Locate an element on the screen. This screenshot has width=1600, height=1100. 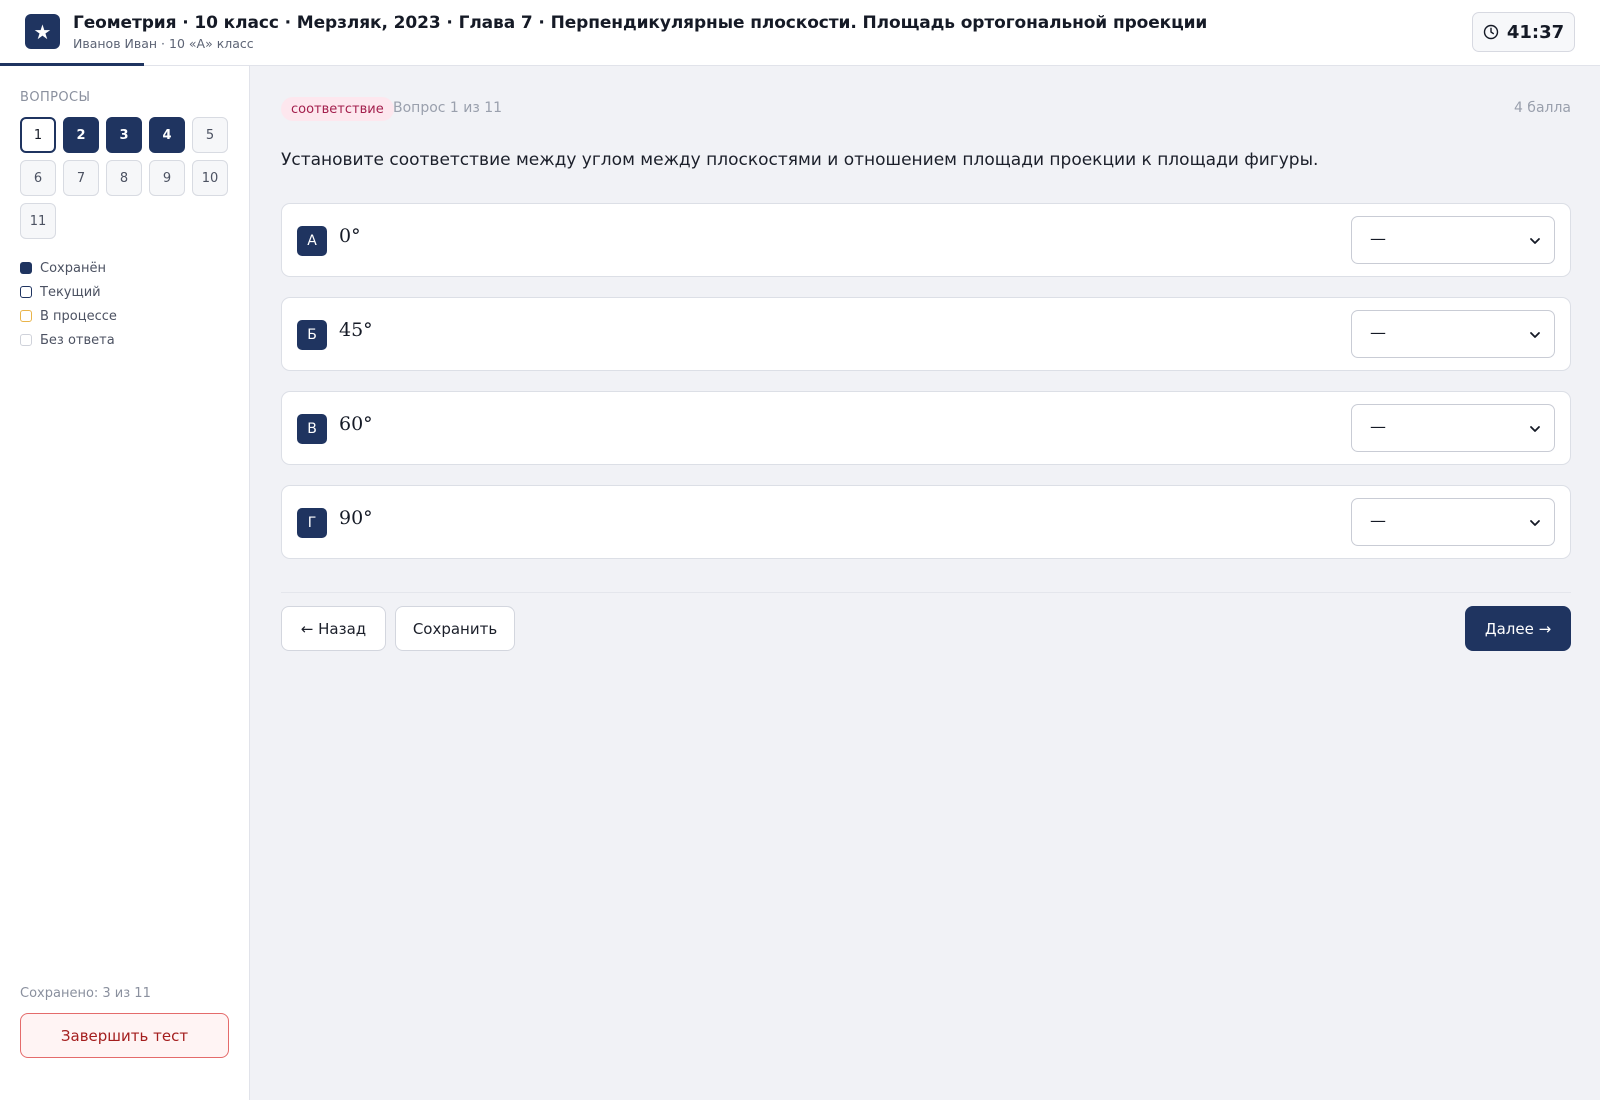
question-button: 2 is located at coordinates (81, 135).